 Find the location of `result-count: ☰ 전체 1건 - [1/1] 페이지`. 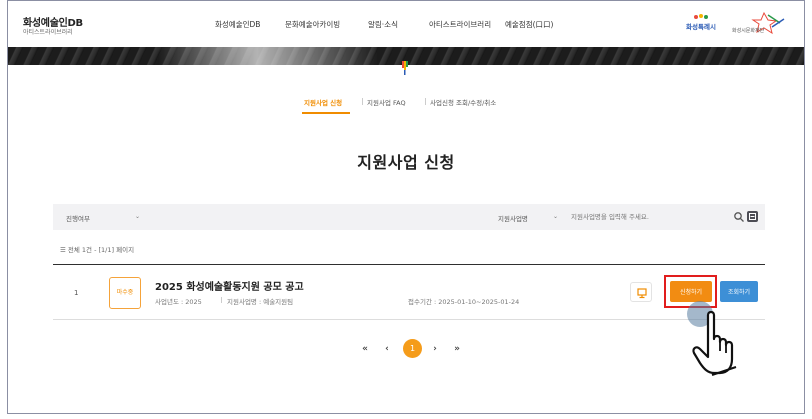

result-count: ☰ 전체 1건 - [1/1] 페이지 is located at coordinates (97, 250).